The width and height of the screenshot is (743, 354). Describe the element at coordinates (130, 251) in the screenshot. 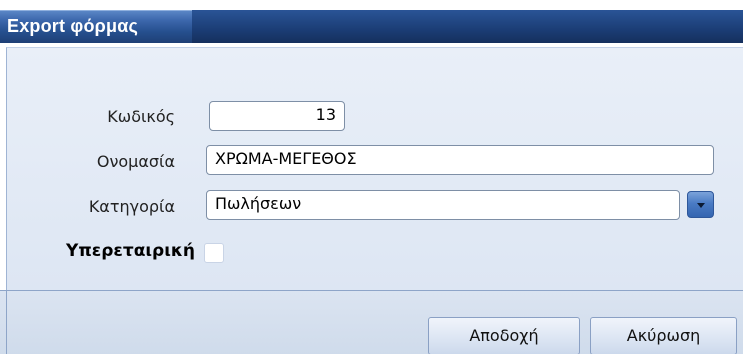

I see `service-label: Υπερεταιρική` at that location.